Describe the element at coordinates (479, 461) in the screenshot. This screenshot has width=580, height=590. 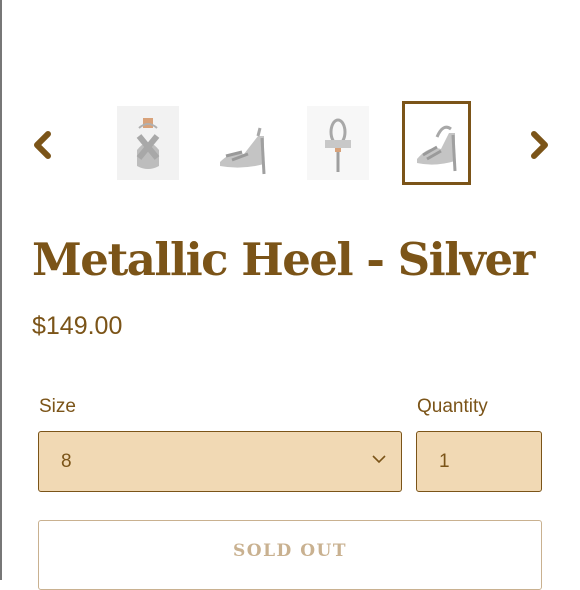
I see `quantity-input` at that location.